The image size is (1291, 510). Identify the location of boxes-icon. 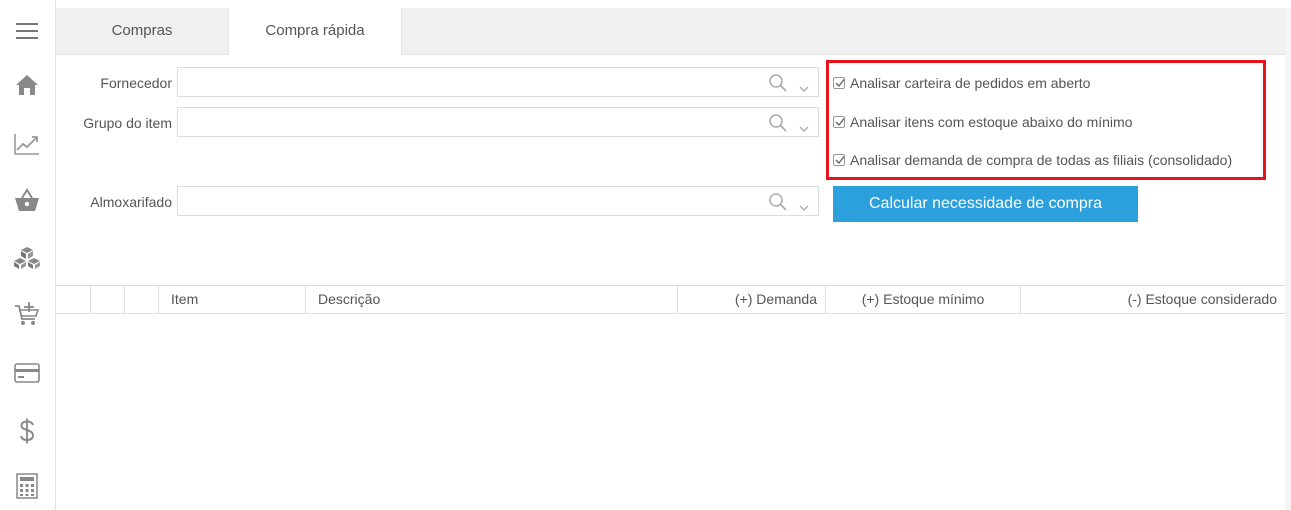
(27, 258).